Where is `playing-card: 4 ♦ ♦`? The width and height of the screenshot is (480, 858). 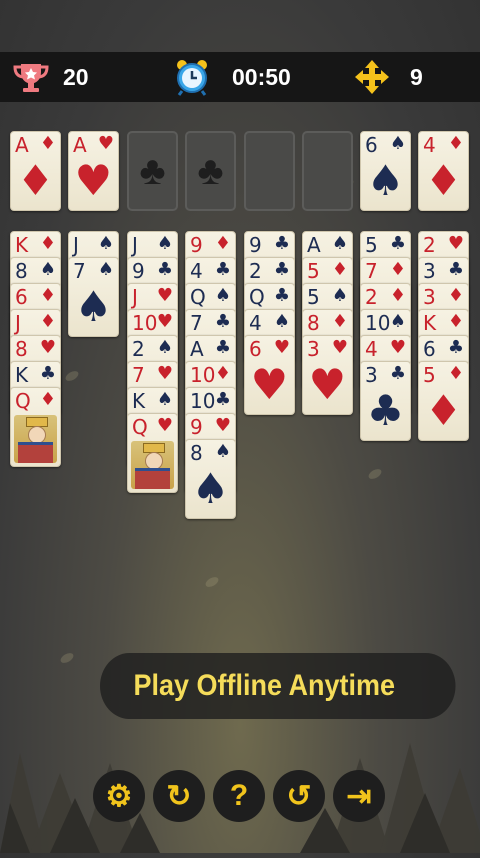 playing-card: 4 ♦ ♦ is located at coordinates (443, 171).